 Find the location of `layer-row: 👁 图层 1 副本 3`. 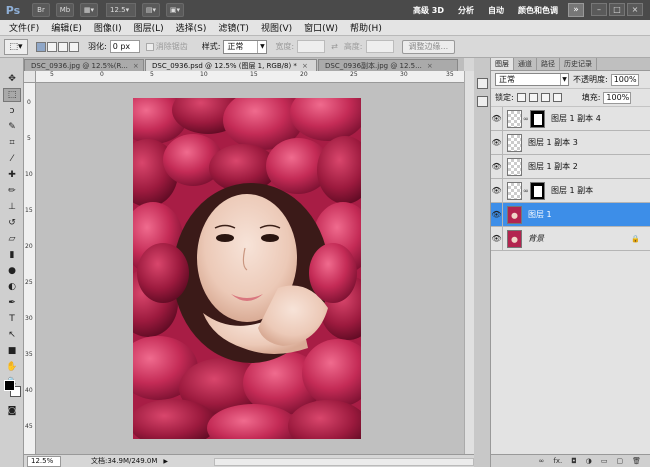

layer-row: 👁 图层 1 副本 3 is located at coordinates (570, 142).